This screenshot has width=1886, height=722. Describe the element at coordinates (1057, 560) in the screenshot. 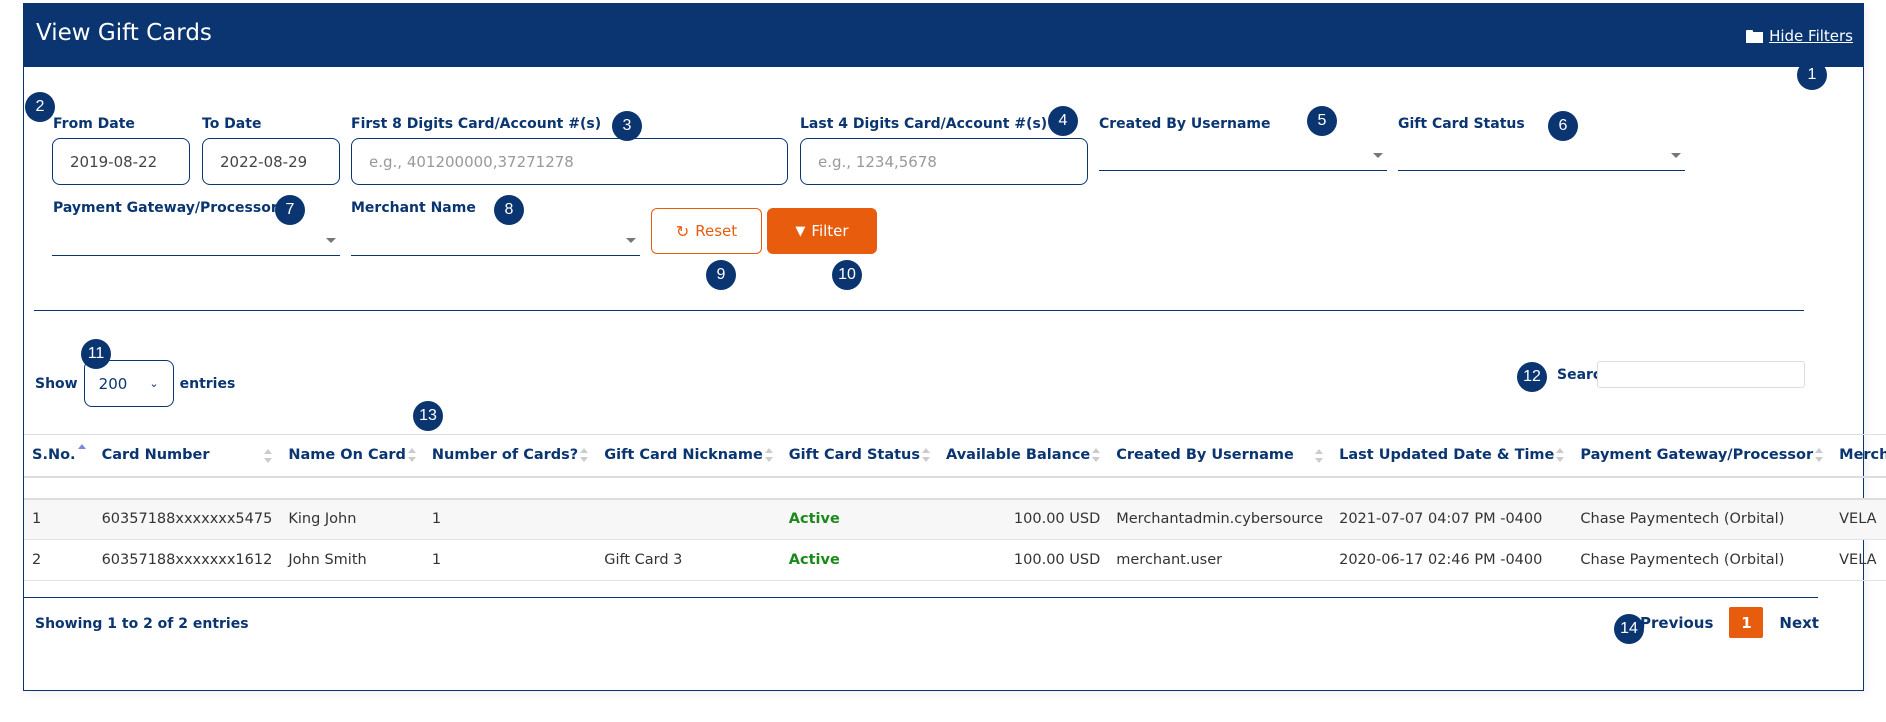

I see `cell-balance: 100.00 USD` at that location.